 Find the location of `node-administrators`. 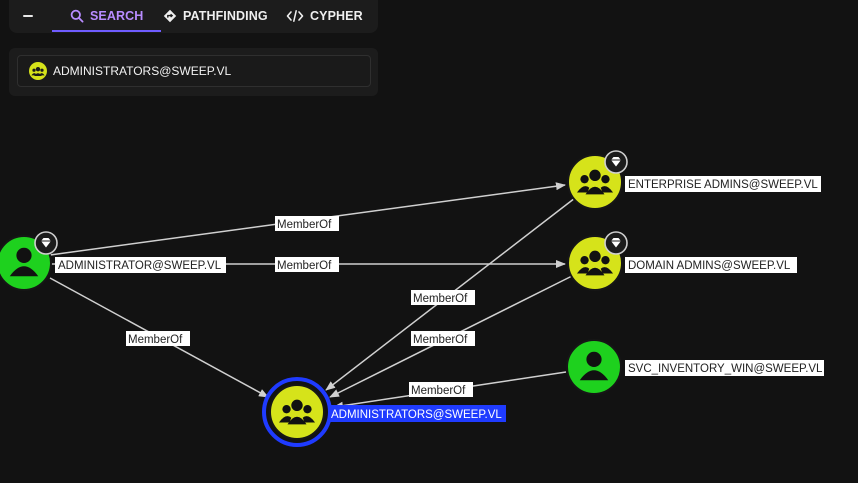

node-administrators is located at coordinates (297, 412).